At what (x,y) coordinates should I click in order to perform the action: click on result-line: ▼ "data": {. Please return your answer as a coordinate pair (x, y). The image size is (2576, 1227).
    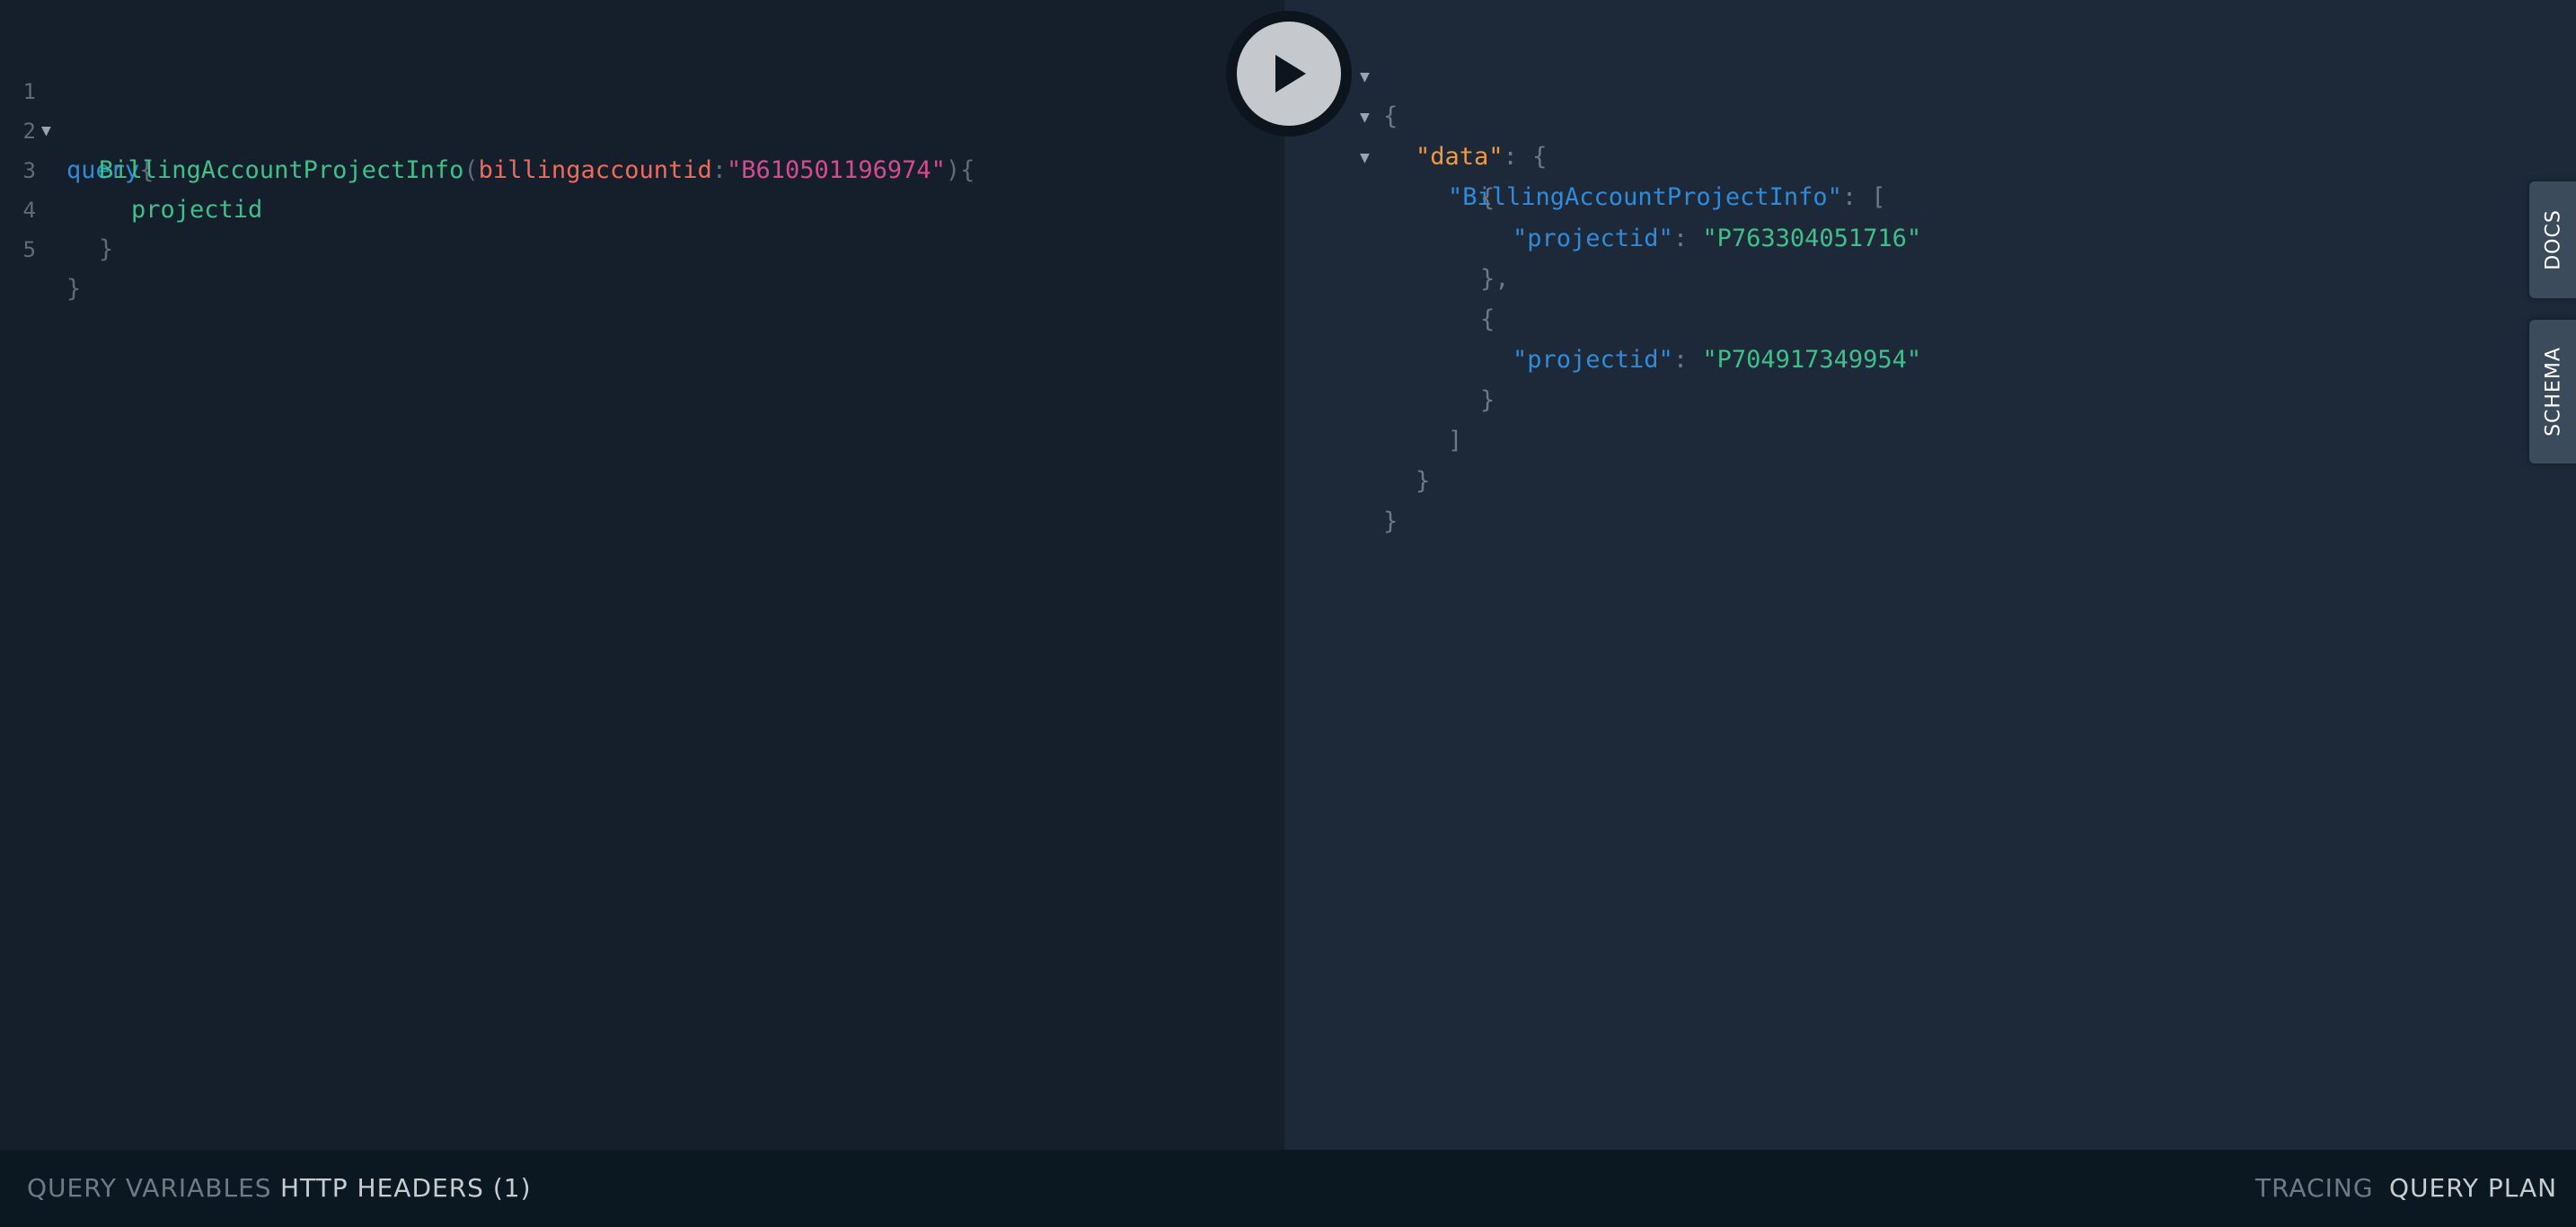
    Looking at the image, I should click on (1868, 114).